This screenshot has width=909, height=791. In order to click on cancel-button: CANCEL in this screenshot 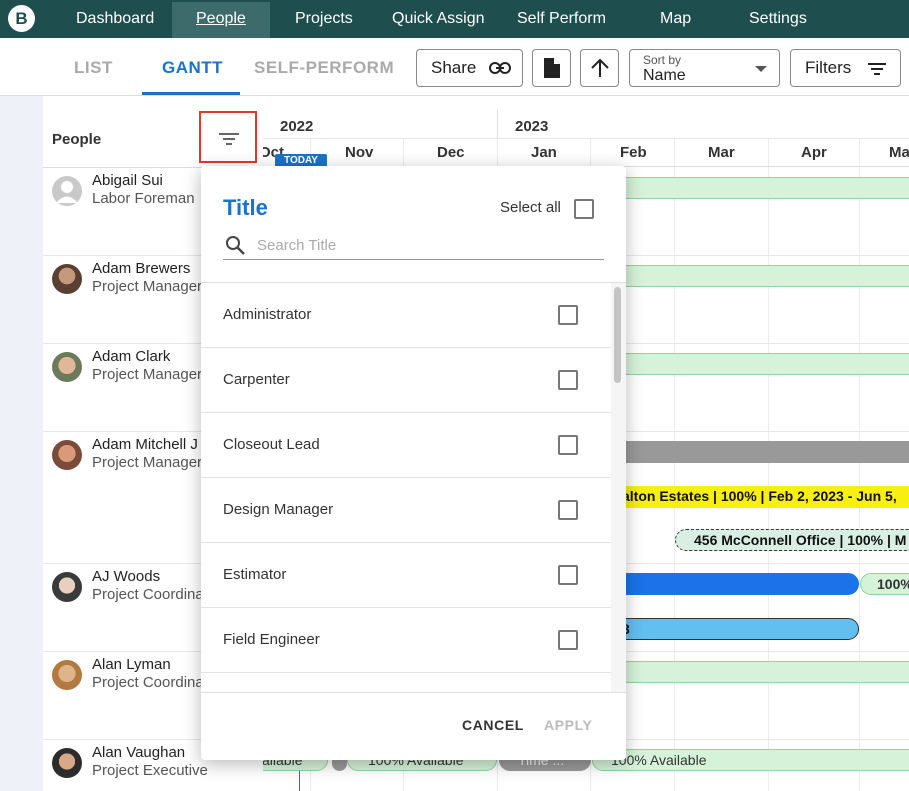, I will do `click(493, 725)`.